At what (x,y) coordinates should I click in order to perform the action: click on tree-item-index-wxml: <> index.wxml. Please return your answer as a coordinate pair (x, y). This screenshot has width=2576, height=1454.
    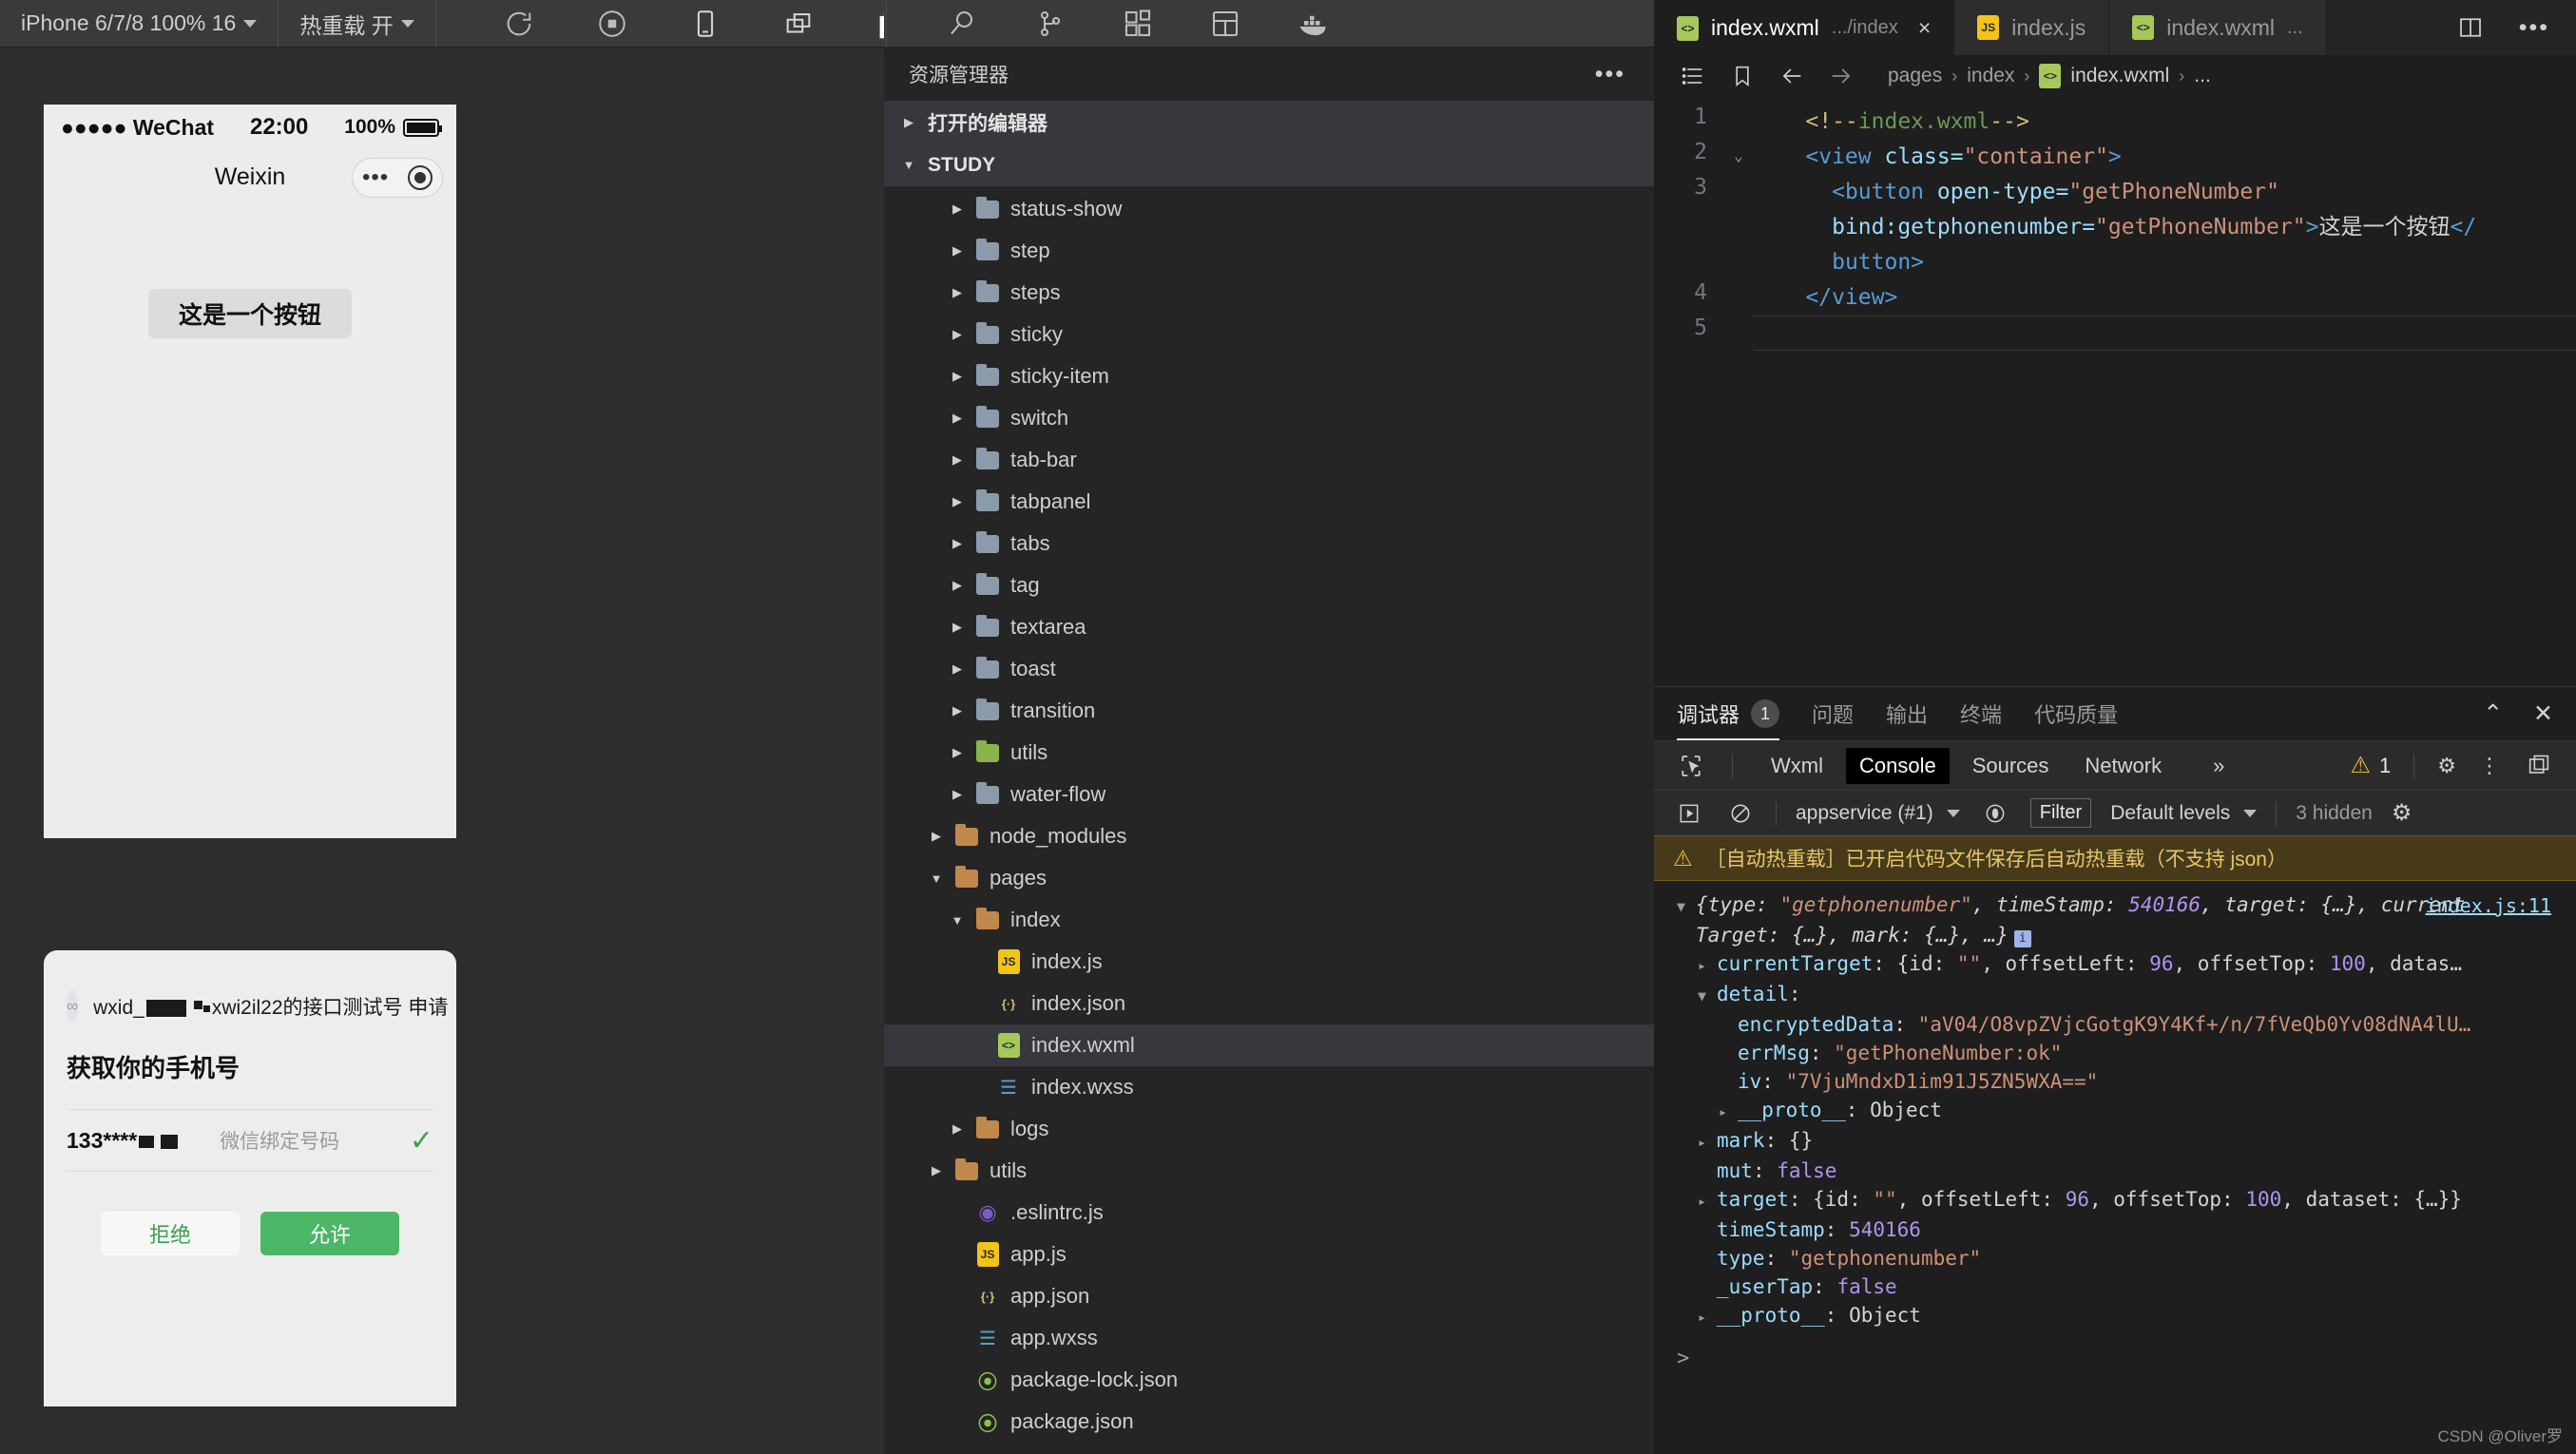
    Looking at the image, I should click on (1269, 1045).